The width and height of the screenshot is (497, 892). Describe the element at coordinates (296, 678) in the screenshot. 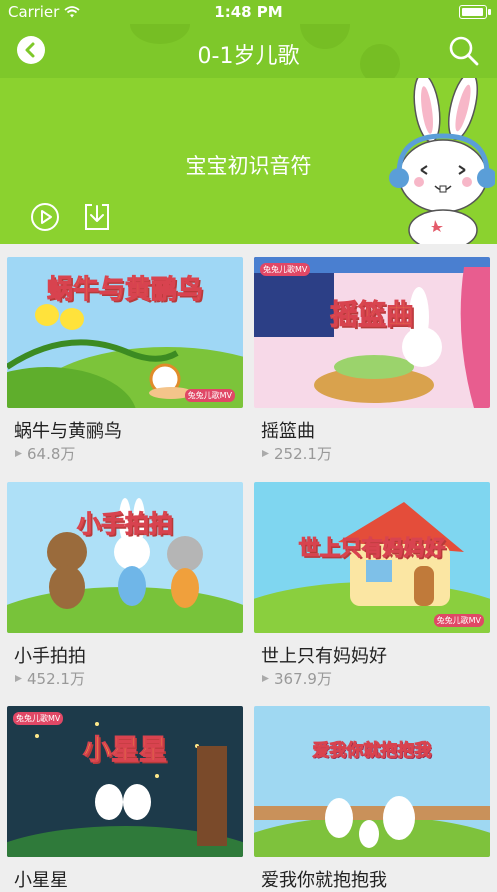

I see `play-count: 367.9万` at that location.